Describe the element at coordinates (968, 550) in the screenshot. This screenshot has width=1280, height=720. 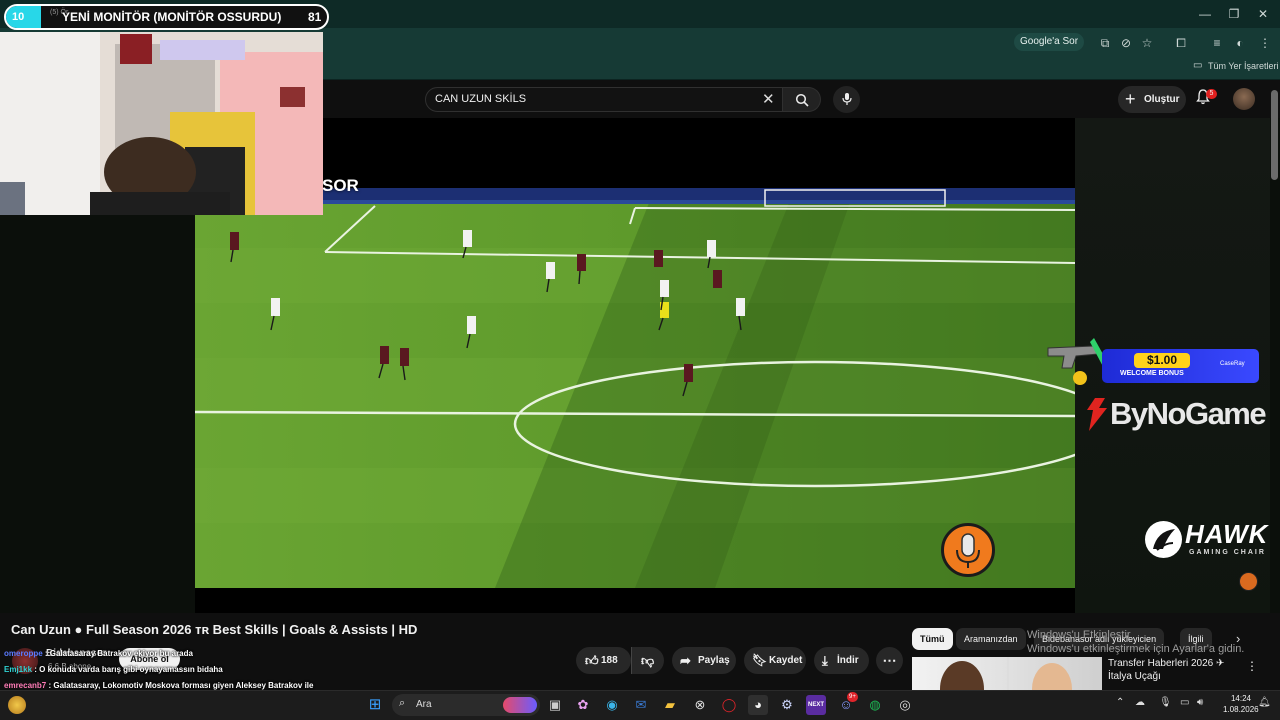
I see `podcast-microphone-logo-icon` at that location.